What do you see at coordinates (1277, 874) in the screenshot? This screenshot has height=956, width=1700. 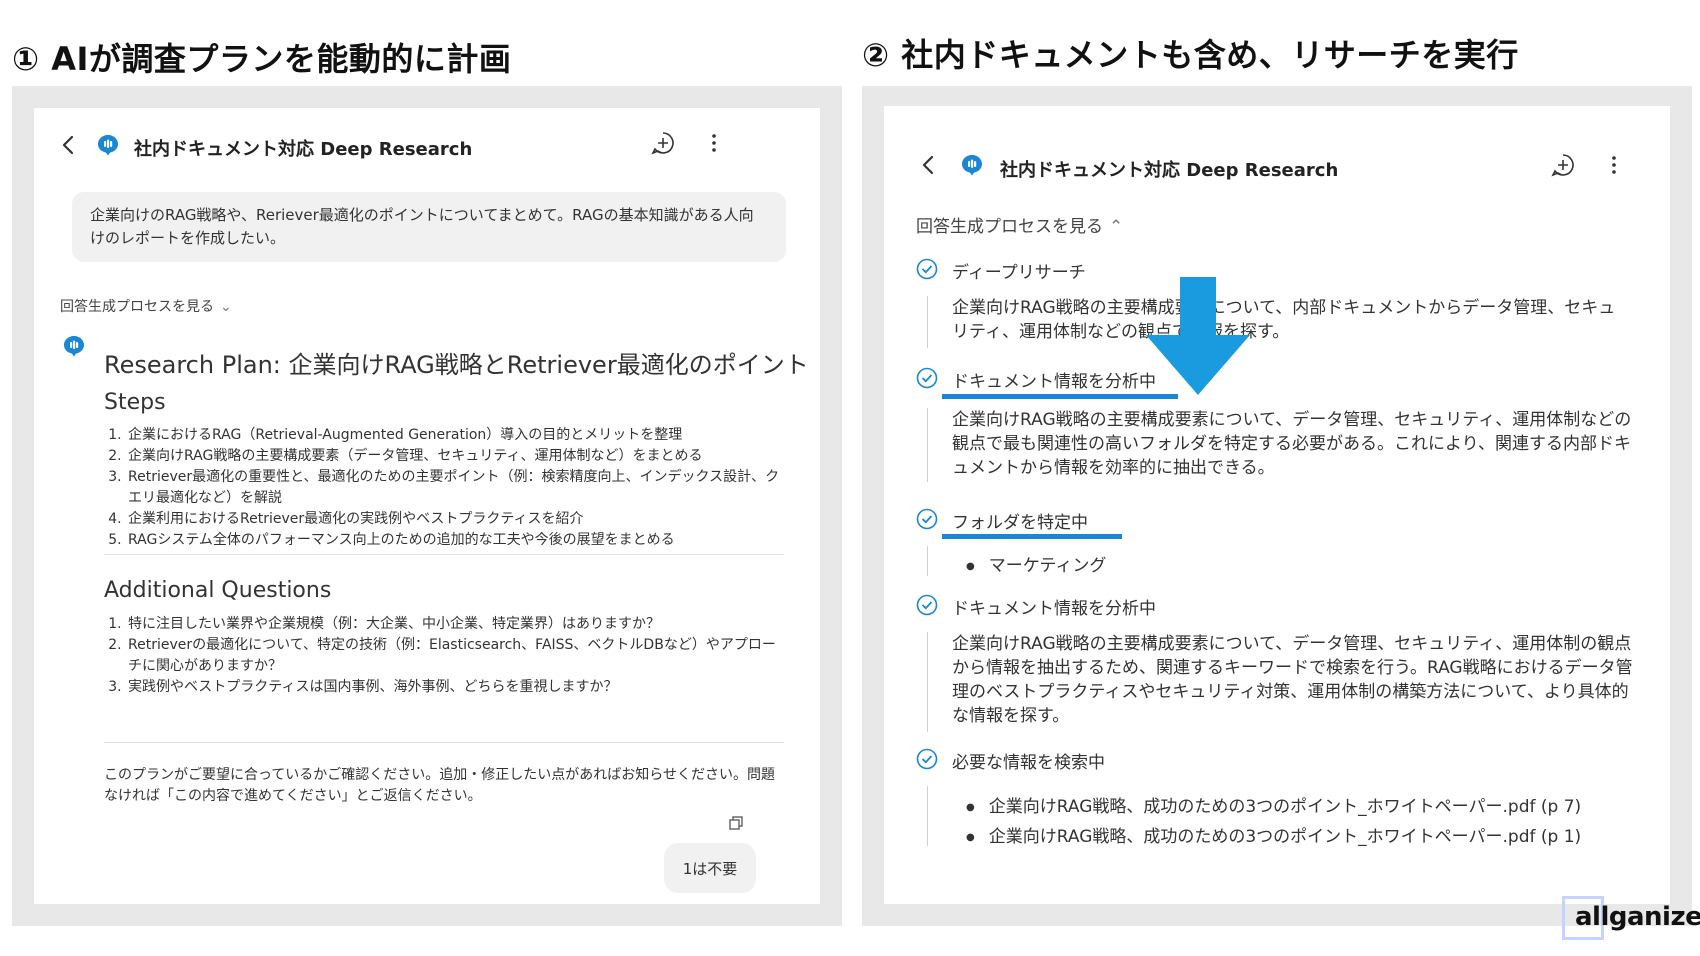 I see `scroll-fade` at bounding box center [1277, 874].